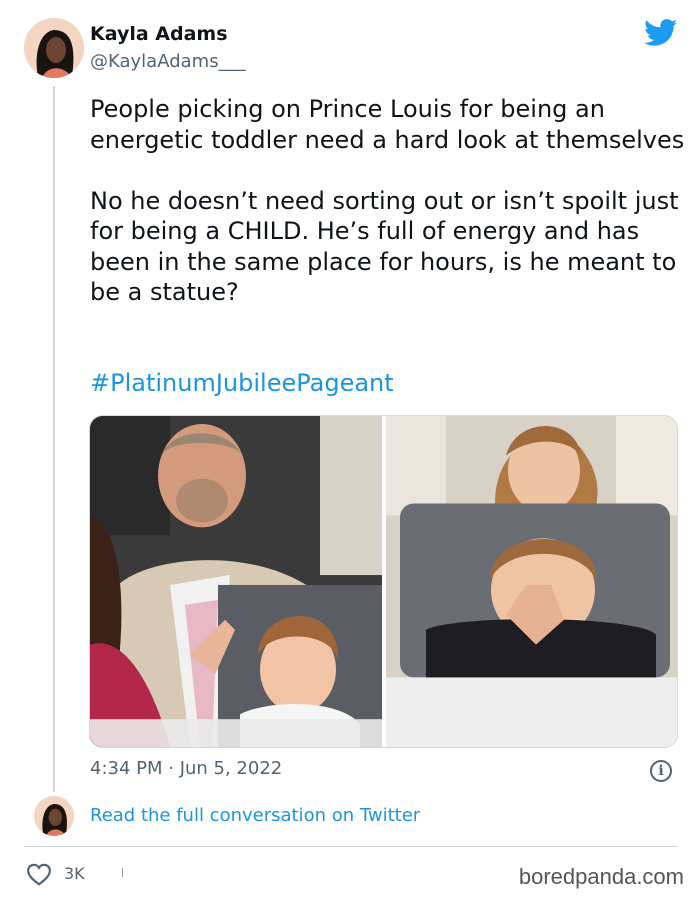 The image size is (700, 900). I want to click on heart-icon, so click(39, 874).